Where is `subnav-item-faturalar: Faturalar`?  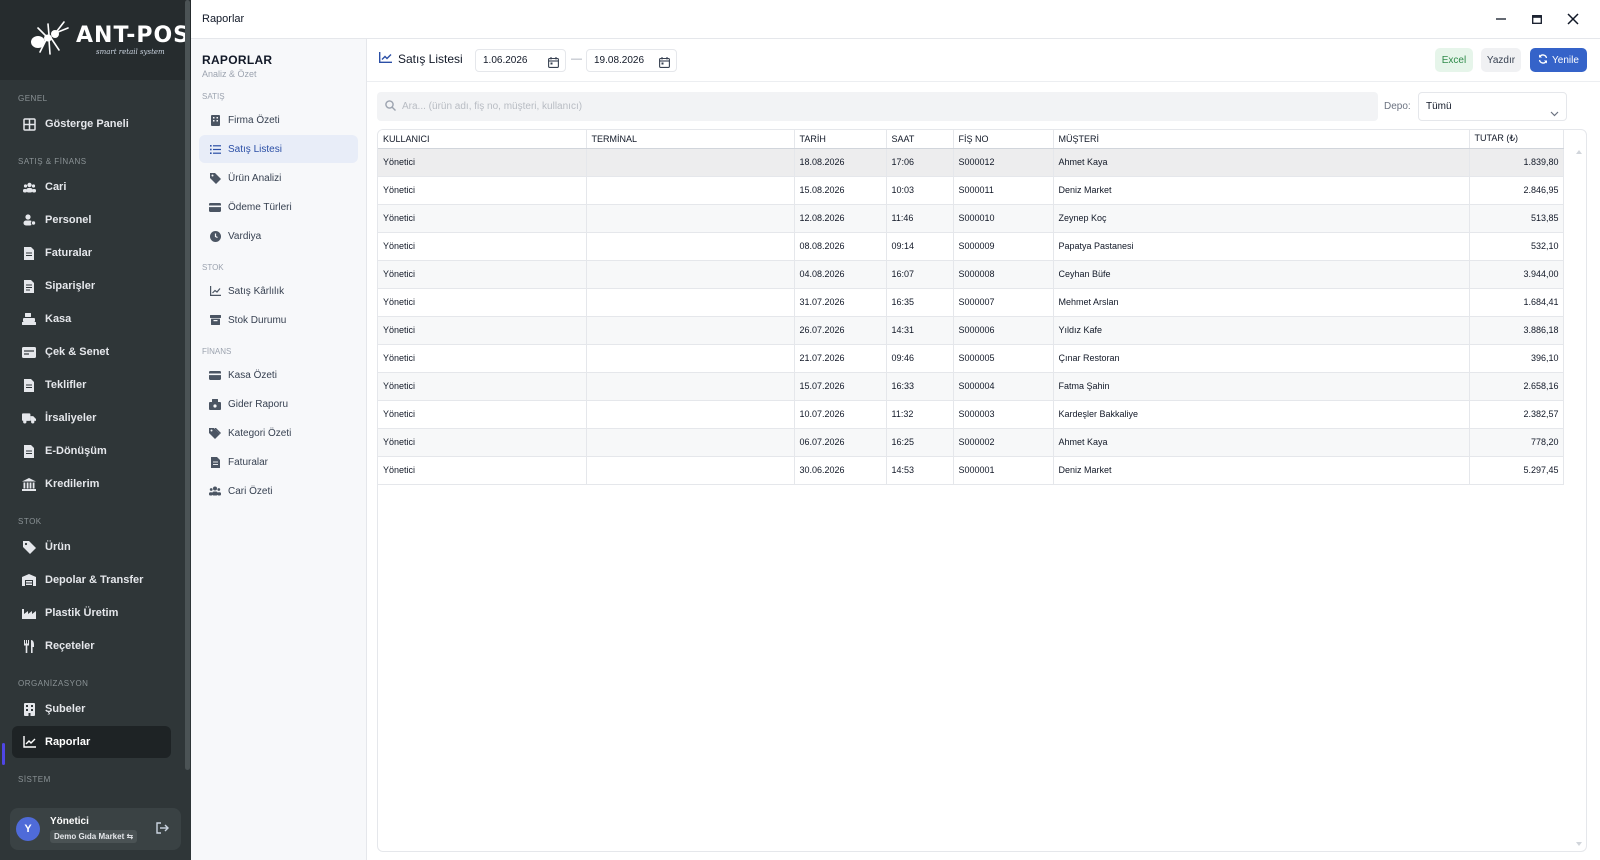 subnav-item-faturalar: Faturalar is located at coordinates (278, 462).